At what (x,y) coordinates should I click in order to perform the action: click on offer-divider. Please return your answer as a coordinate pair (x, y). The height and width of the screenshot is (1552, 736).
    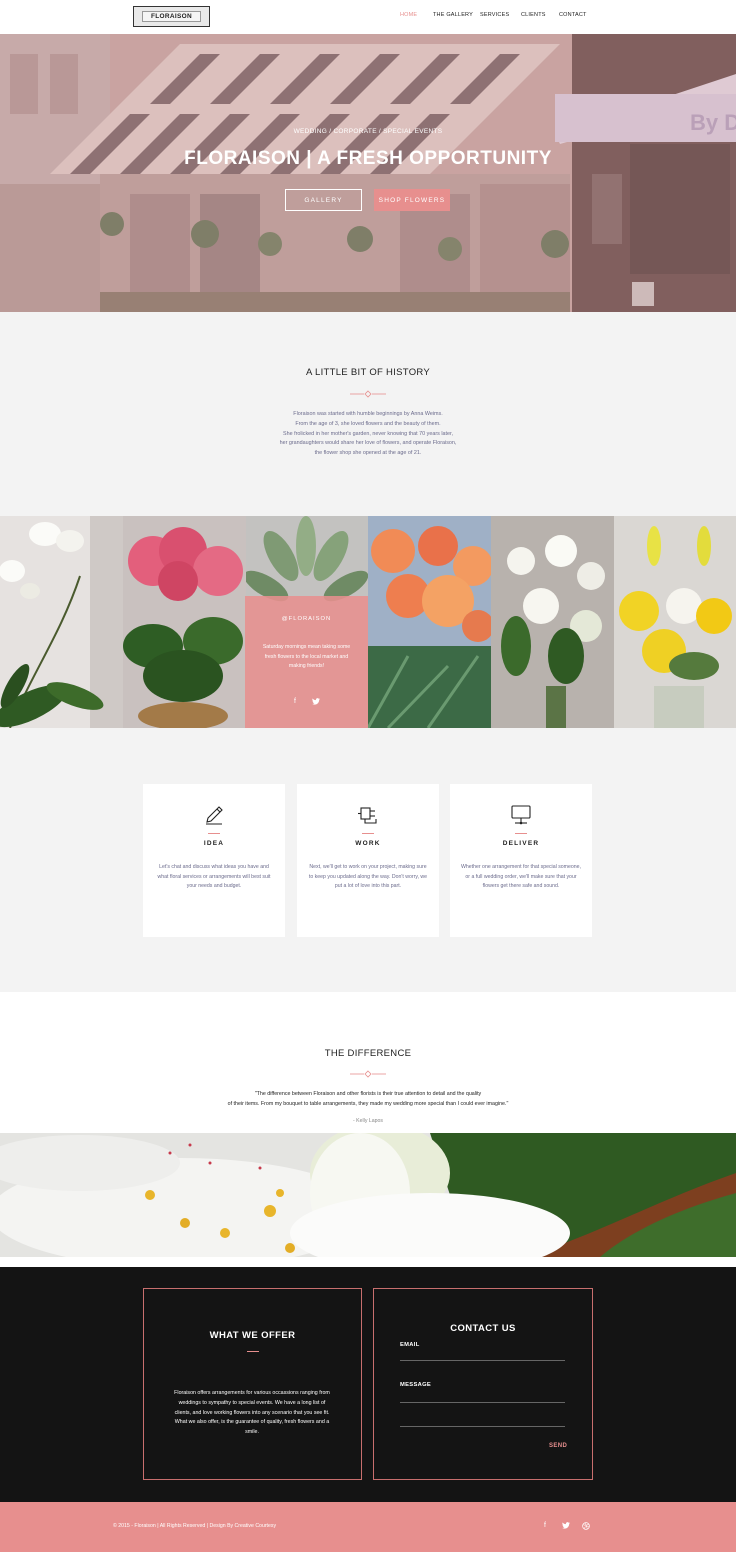
    Looking at the image, I should click on (253, 1351).